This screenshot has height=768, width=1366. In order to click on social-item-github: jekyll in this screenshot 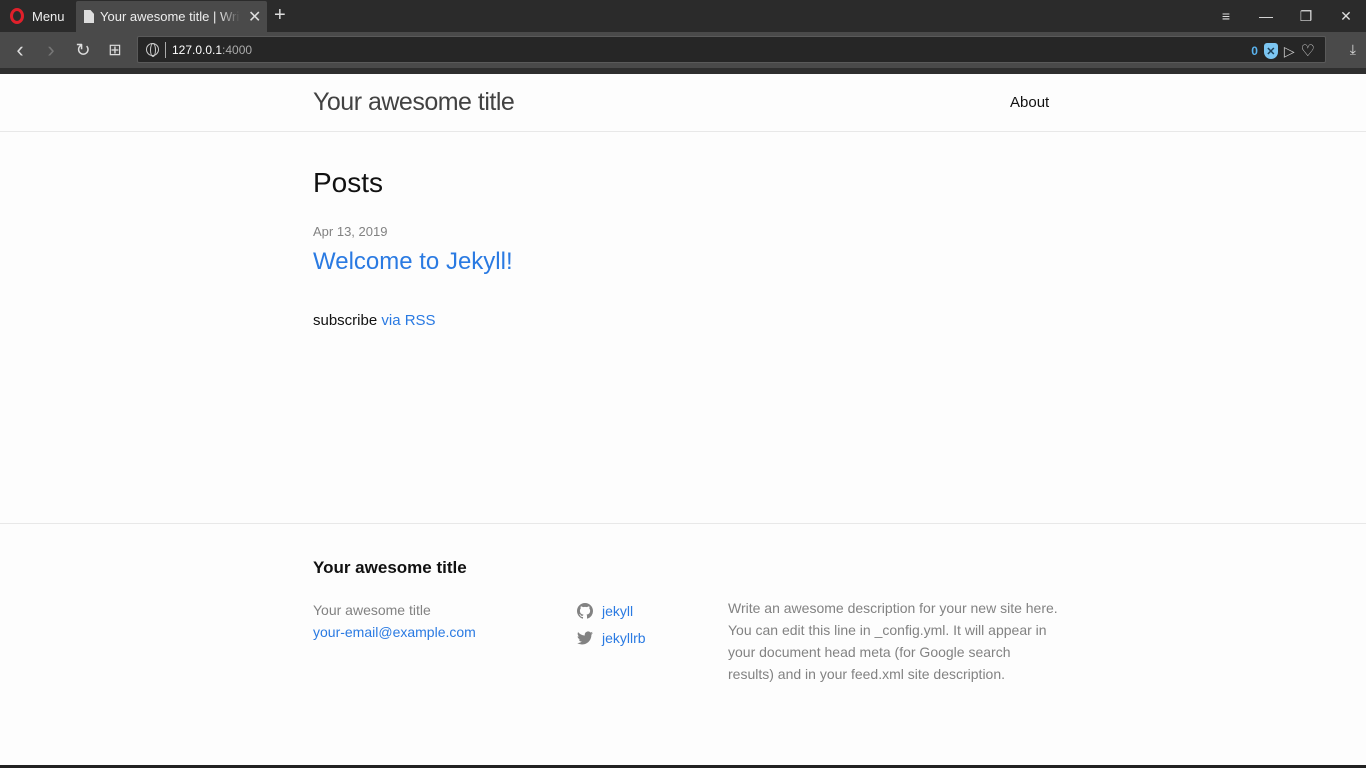, I will do `click(611, 610)`.